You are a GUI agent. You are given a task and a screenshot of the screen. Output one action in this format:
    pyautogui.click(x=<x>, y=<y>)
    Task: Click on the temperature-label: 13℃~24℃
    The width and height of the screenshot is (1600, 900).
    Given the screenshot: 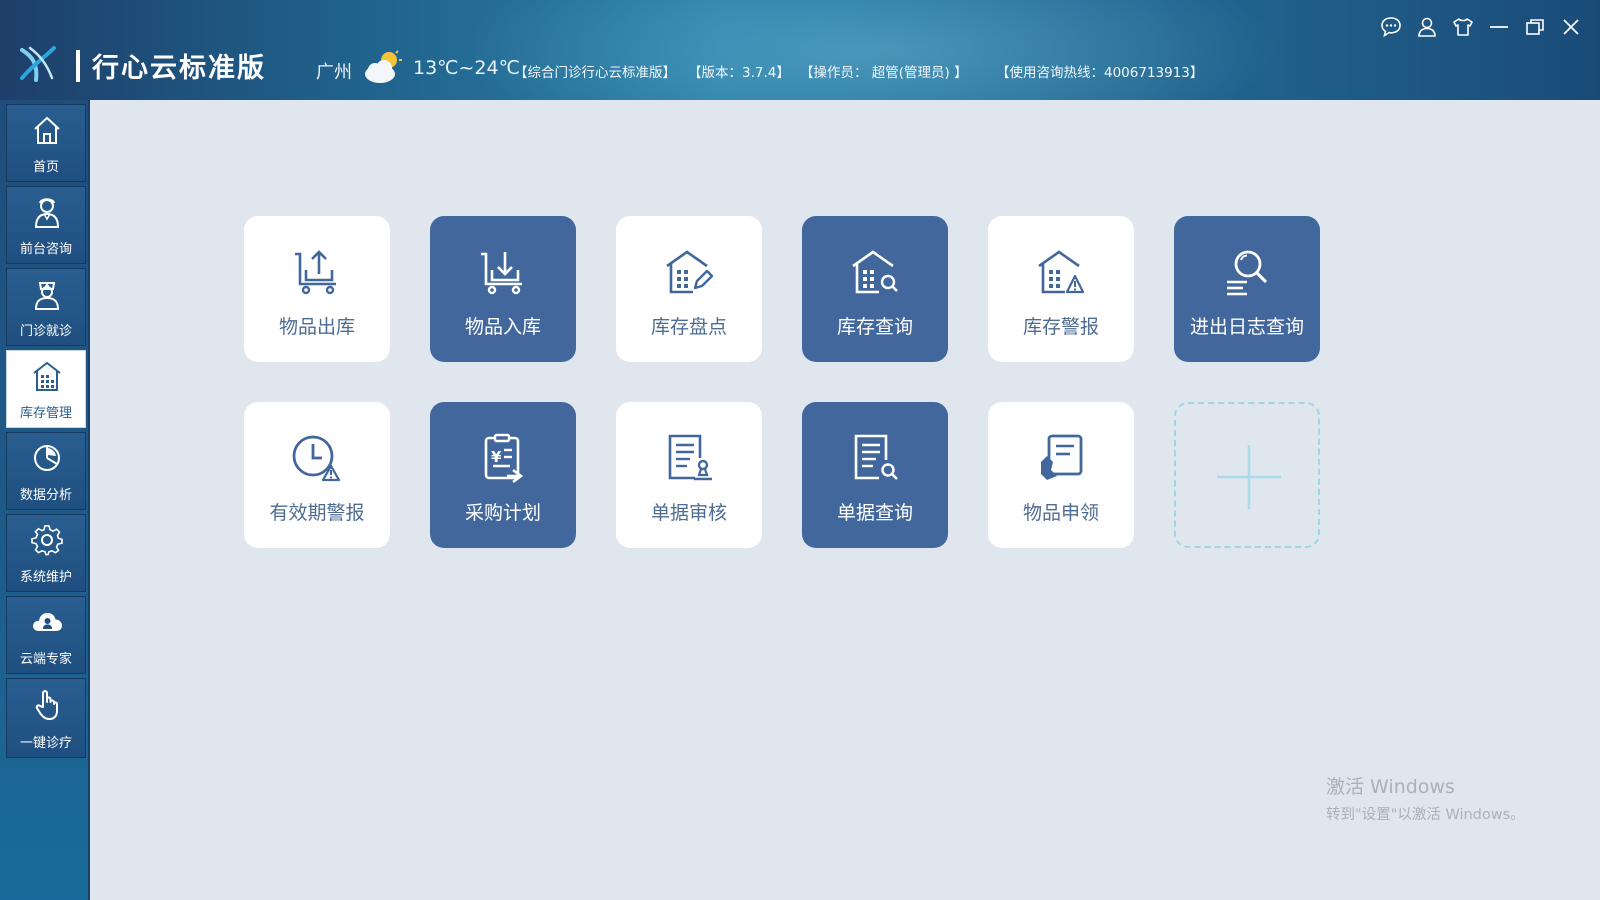 What is the action you would take?
    pyautogui.click(x=466, y=68)
    